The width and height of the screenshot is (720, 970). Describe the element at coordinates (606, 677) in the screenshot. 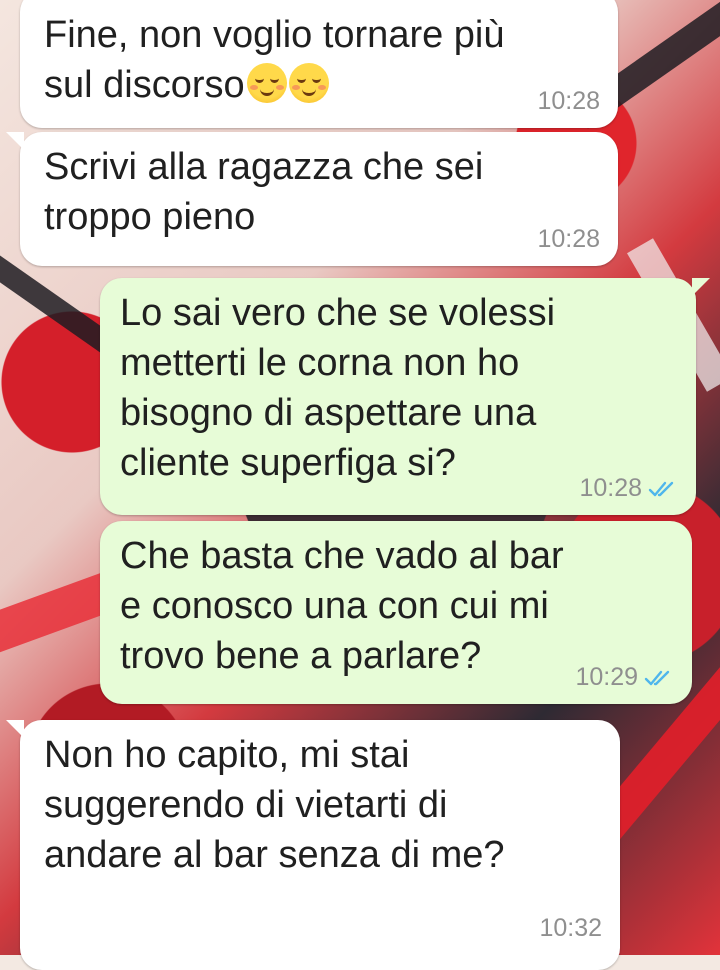

I see `message-time: 10:29` at that location.